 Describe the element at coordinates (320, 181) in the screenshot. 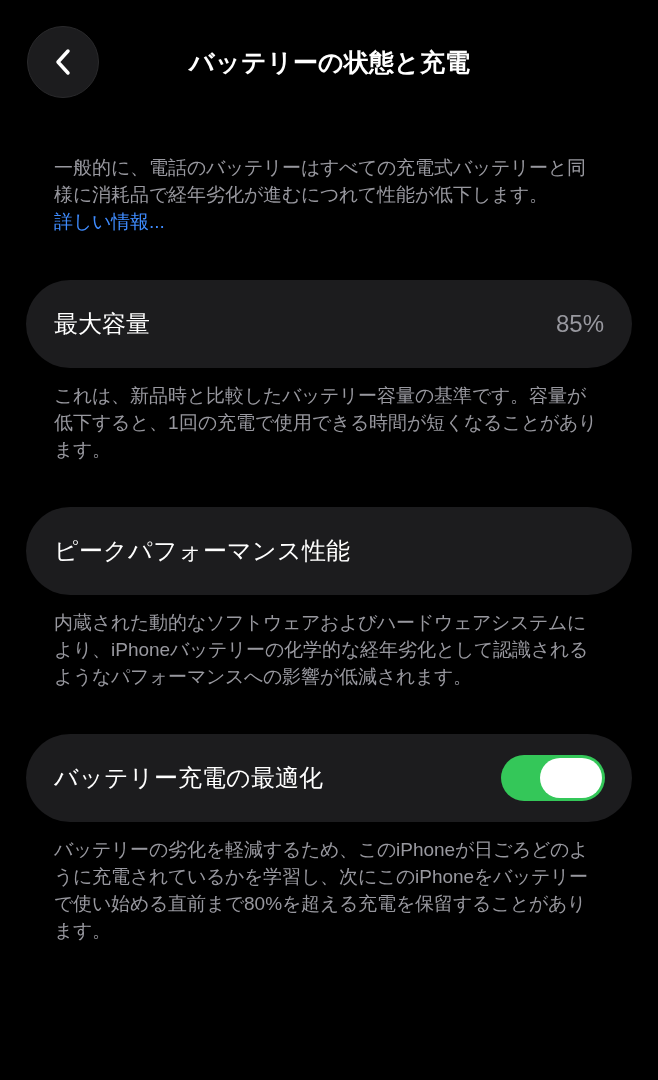

I see `intro-text: 一般的に、電話のバッテリーはすべての充電式バッテリーと同様に消耗品で経年劣化が進むにつれて性能が低下します。` at that location.